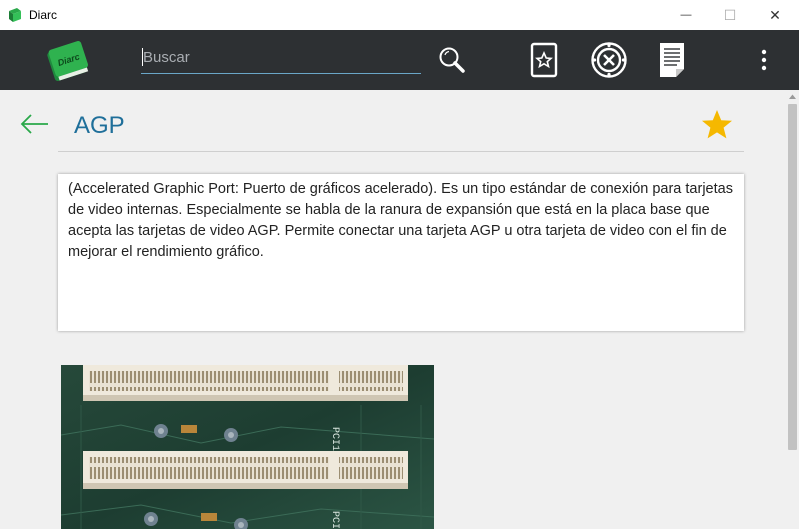 This screenshot has width=799, height=529. I want to click on pci2-label: PCI2, so click(334, 520).